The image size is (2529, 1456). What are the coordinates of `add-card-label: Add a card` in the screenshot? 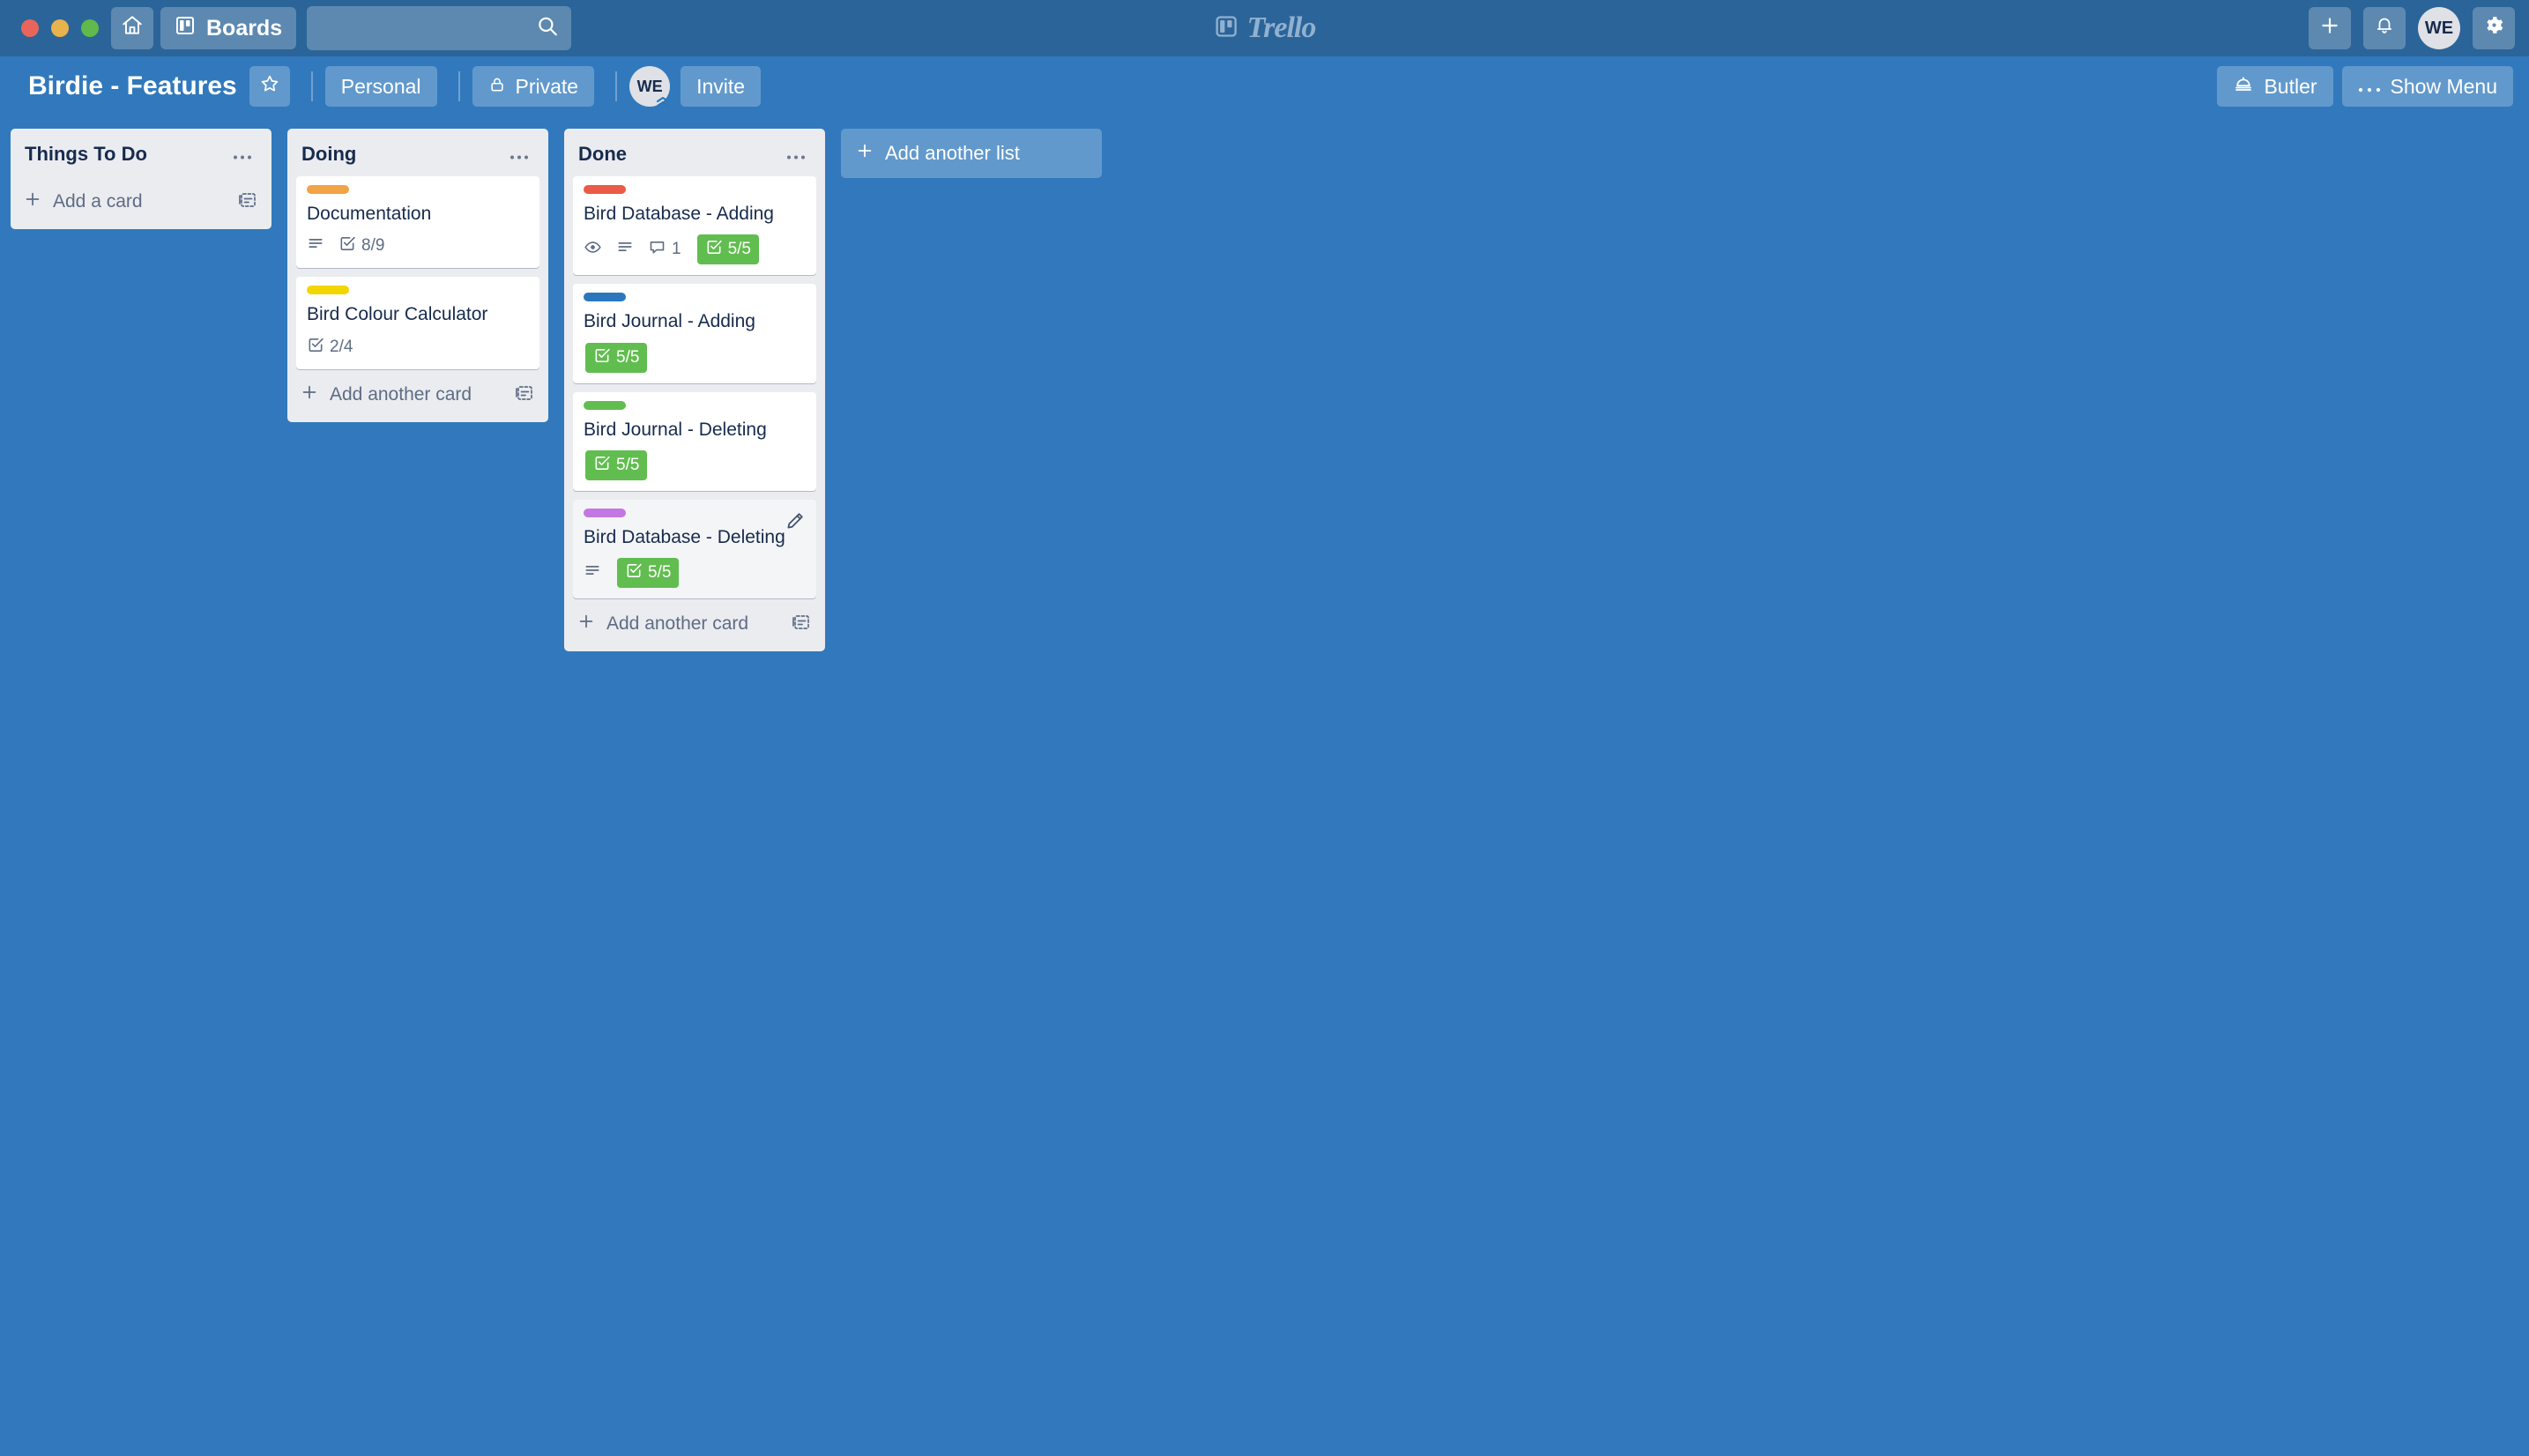 It's located at (98, 201).